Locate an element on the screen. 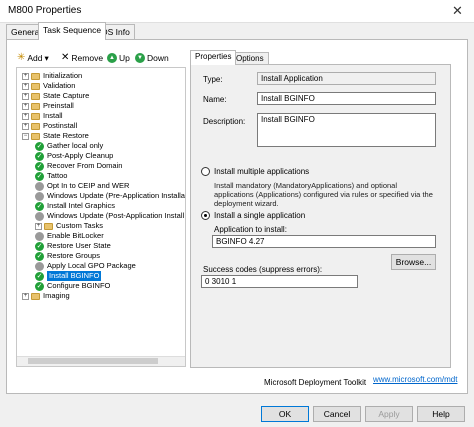 The height and width of the screenshot is (427, 474). tree-item-label: Install Intel Graphics is located at coordinates (81, 205).